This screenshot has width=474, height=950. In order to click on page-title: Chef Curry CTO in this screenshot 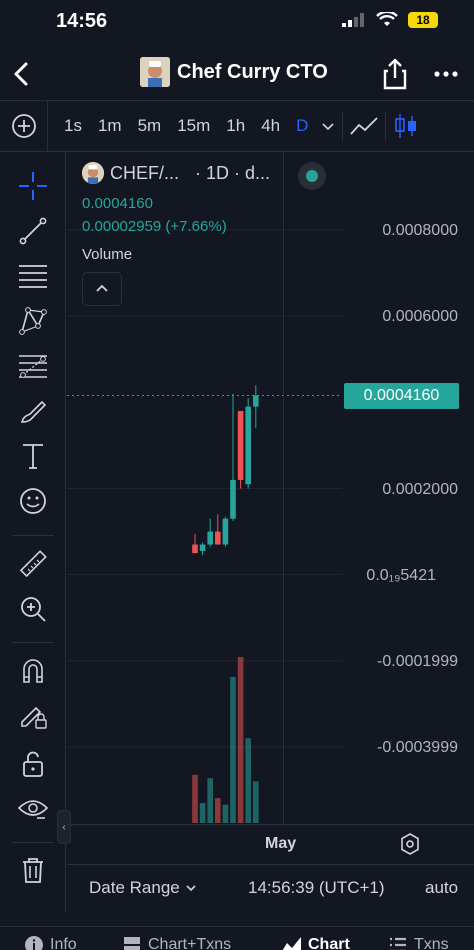, I will do `click(252, 71)`.